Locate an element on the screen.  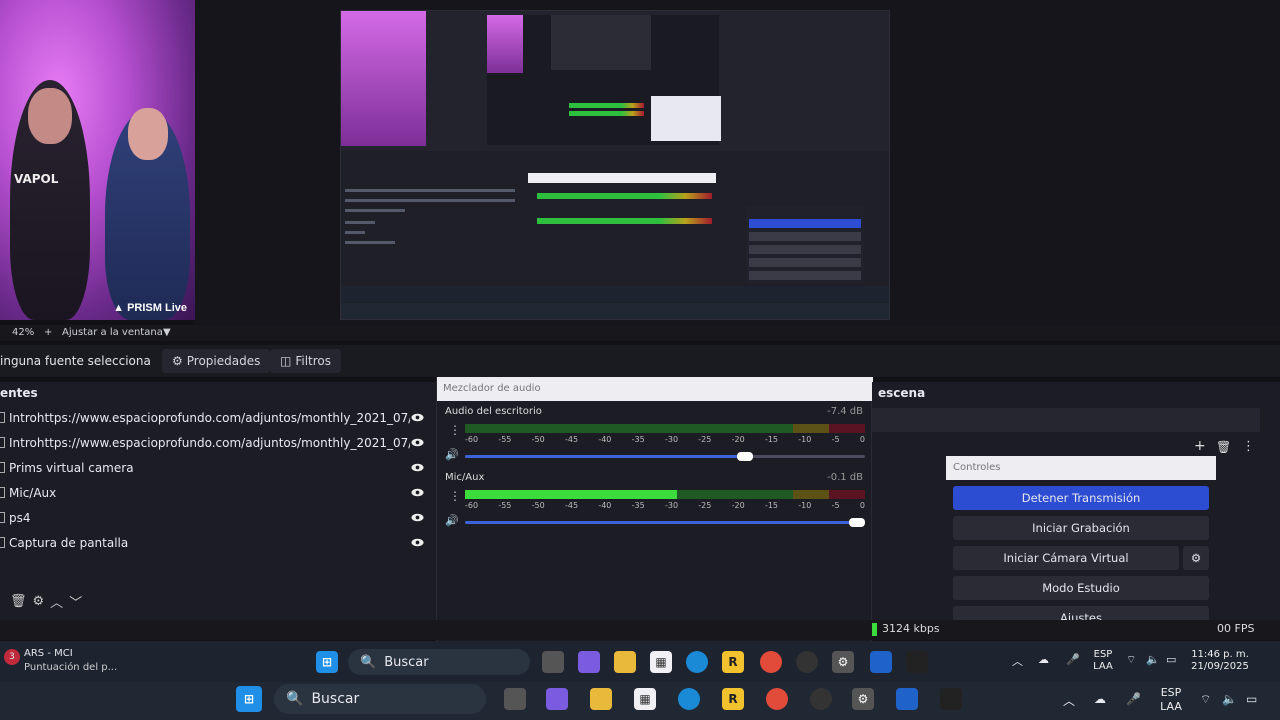
transition-select is located at coordinates (1066, 420).